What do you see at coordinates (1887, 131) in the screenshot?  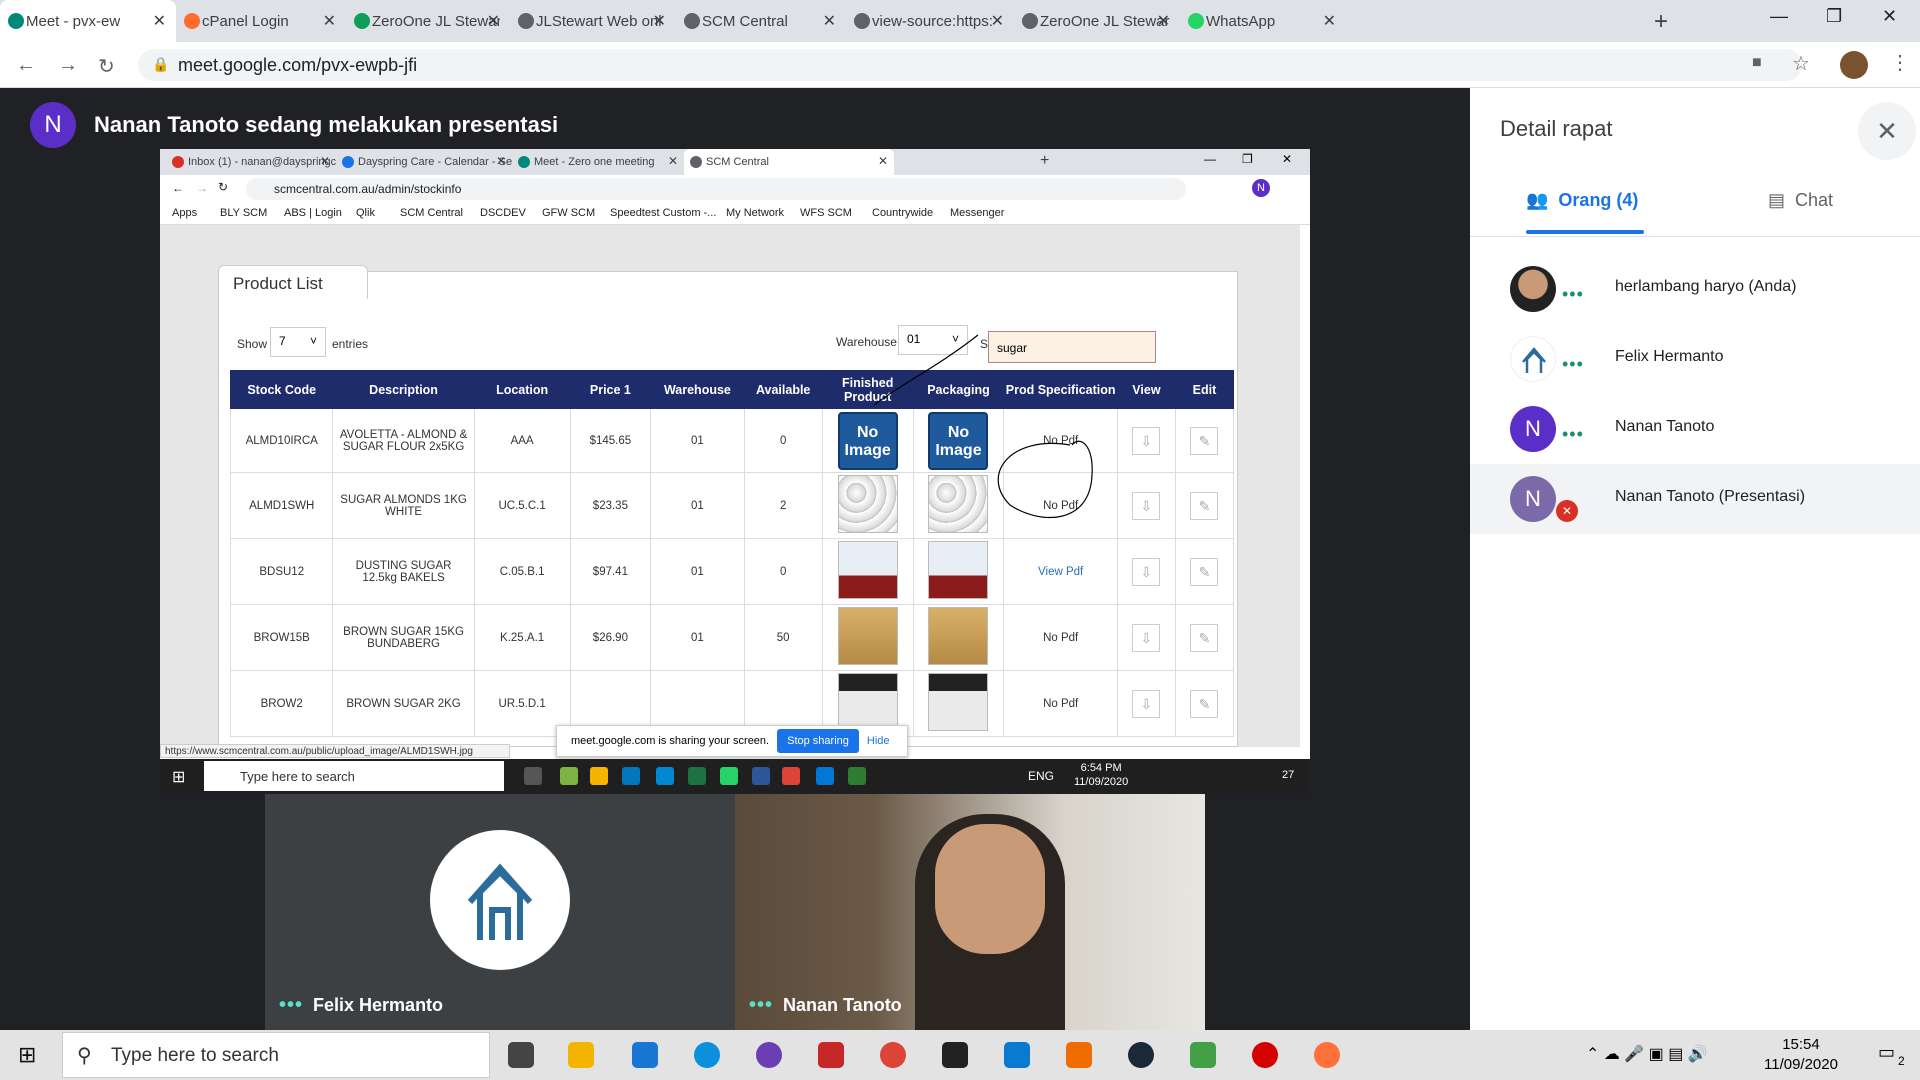 I see `close-icon: ✕` at bounding box center [1887, 131].